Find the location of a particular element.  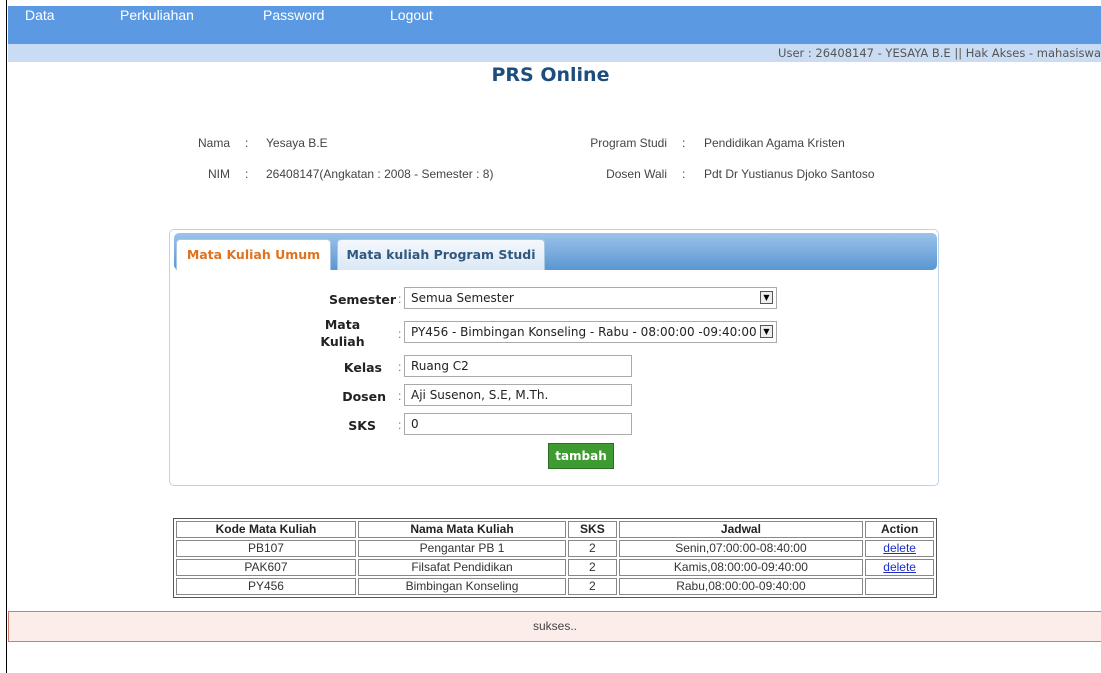

wali-colon: : is located at coordinates (684, 174).